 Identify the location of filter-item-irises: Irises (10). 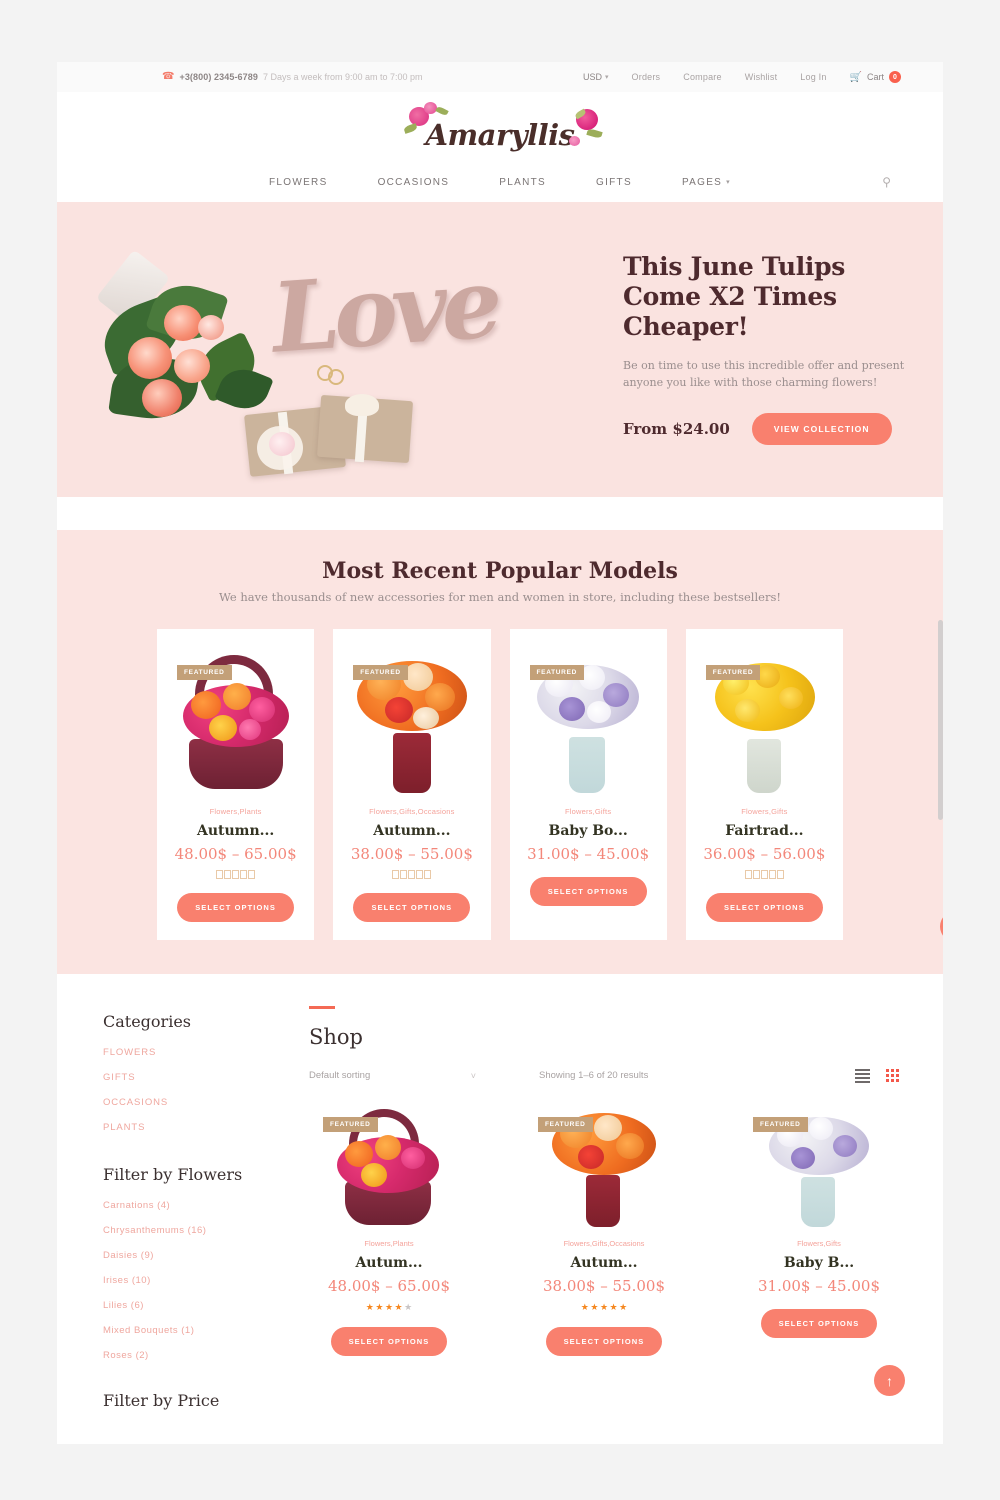
(203, 1280).